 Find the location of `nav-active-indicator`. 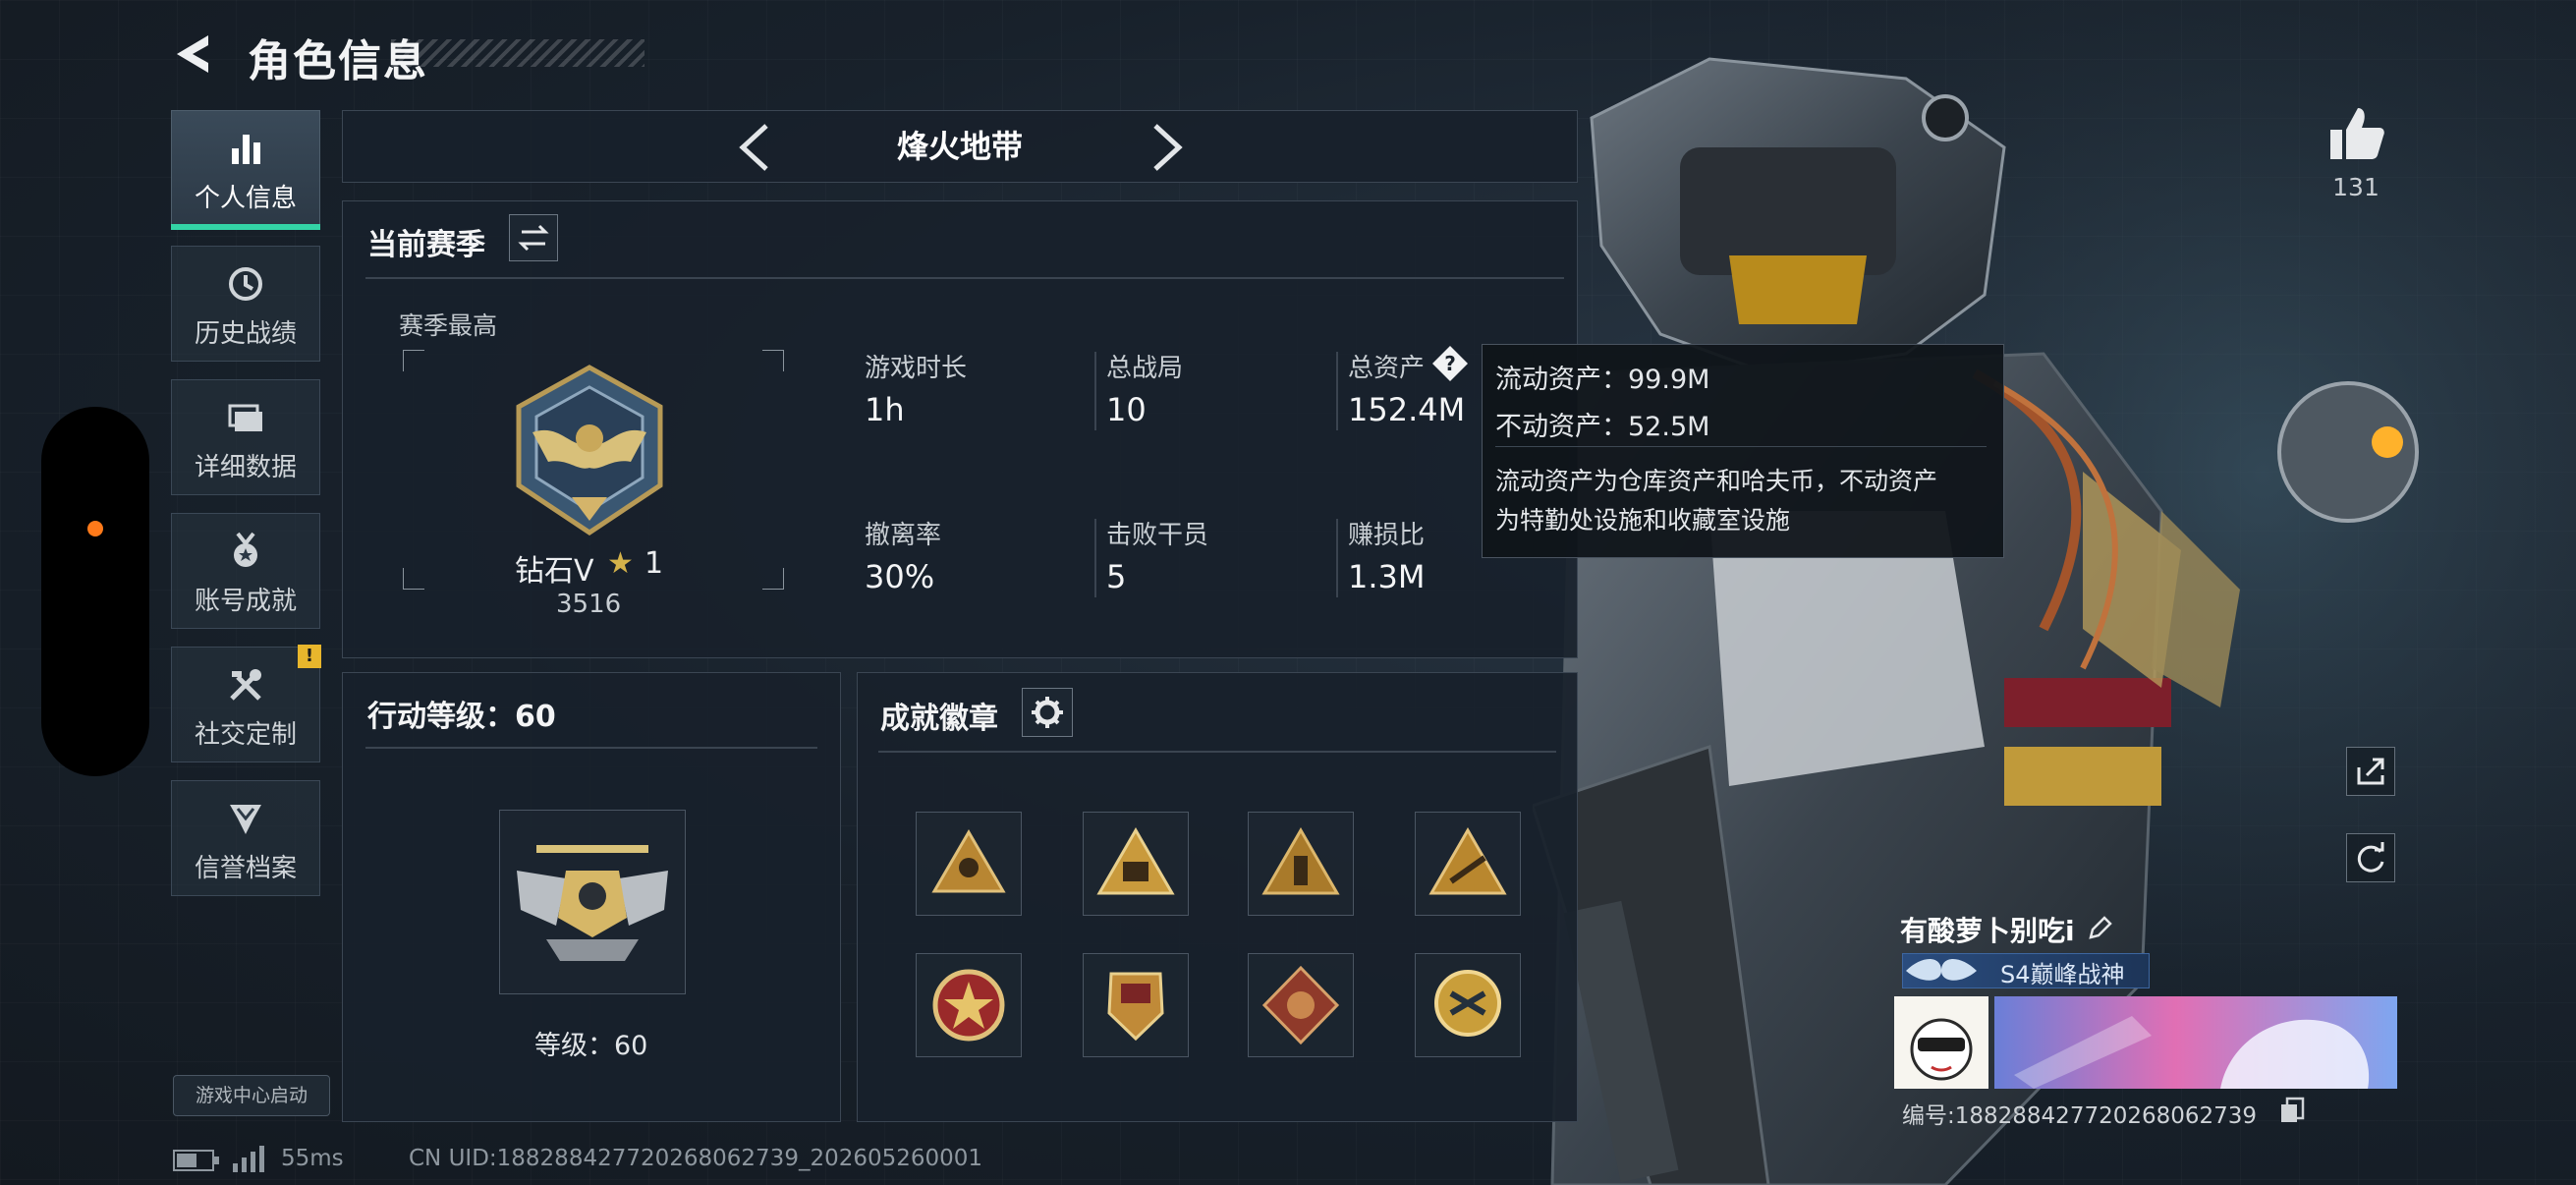

nav-active-indicator is located at coordinates (245, 227).